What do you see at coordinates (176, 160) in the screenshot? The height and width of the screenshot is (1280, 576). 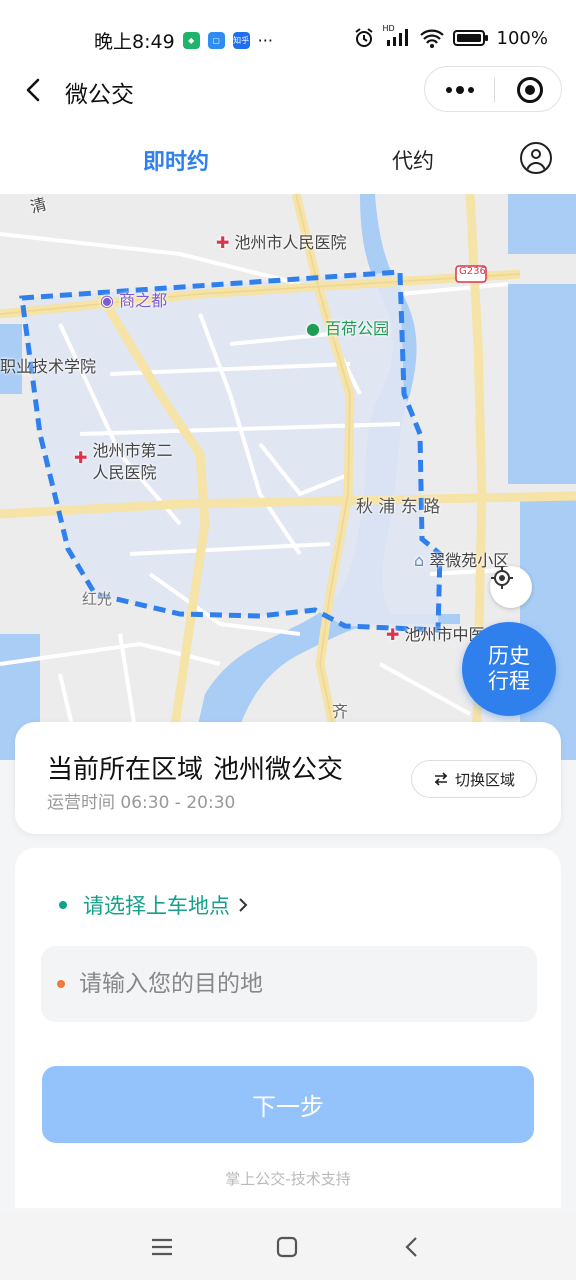 I see `tab-instant-booking: 即时约` at bounding box center [176, 160].